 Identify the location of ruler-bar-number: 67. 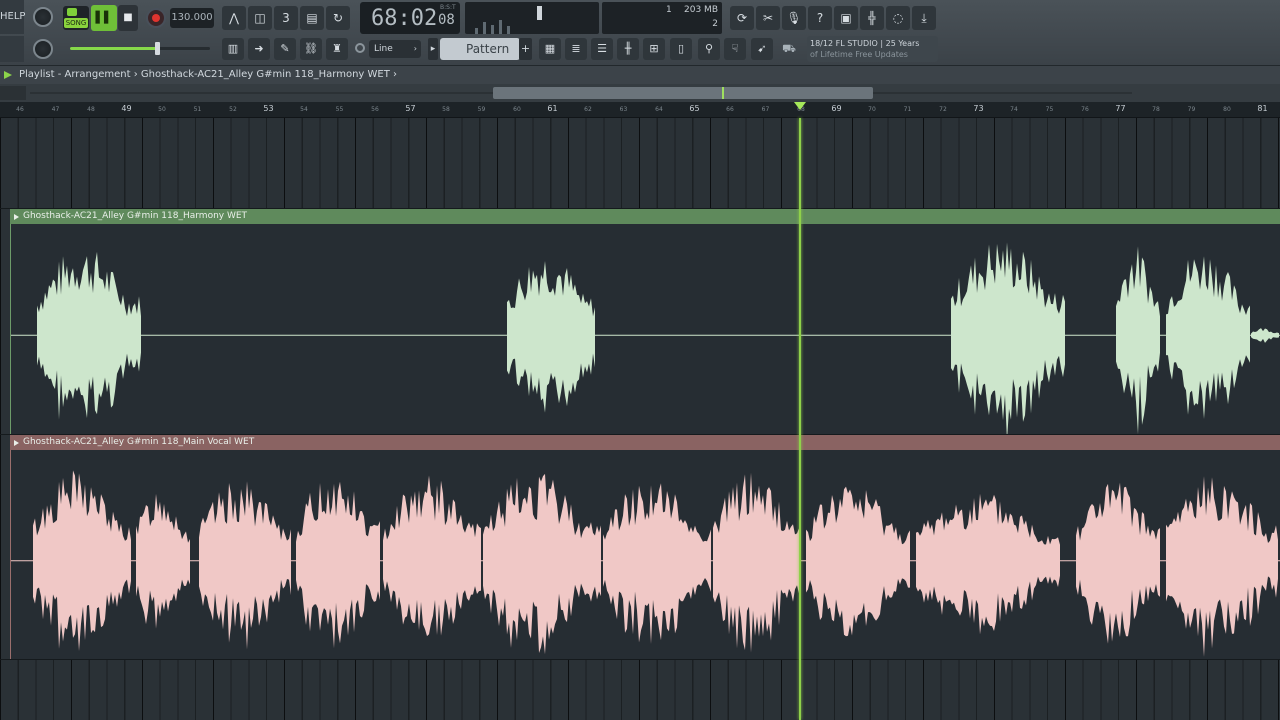
(765, 109).